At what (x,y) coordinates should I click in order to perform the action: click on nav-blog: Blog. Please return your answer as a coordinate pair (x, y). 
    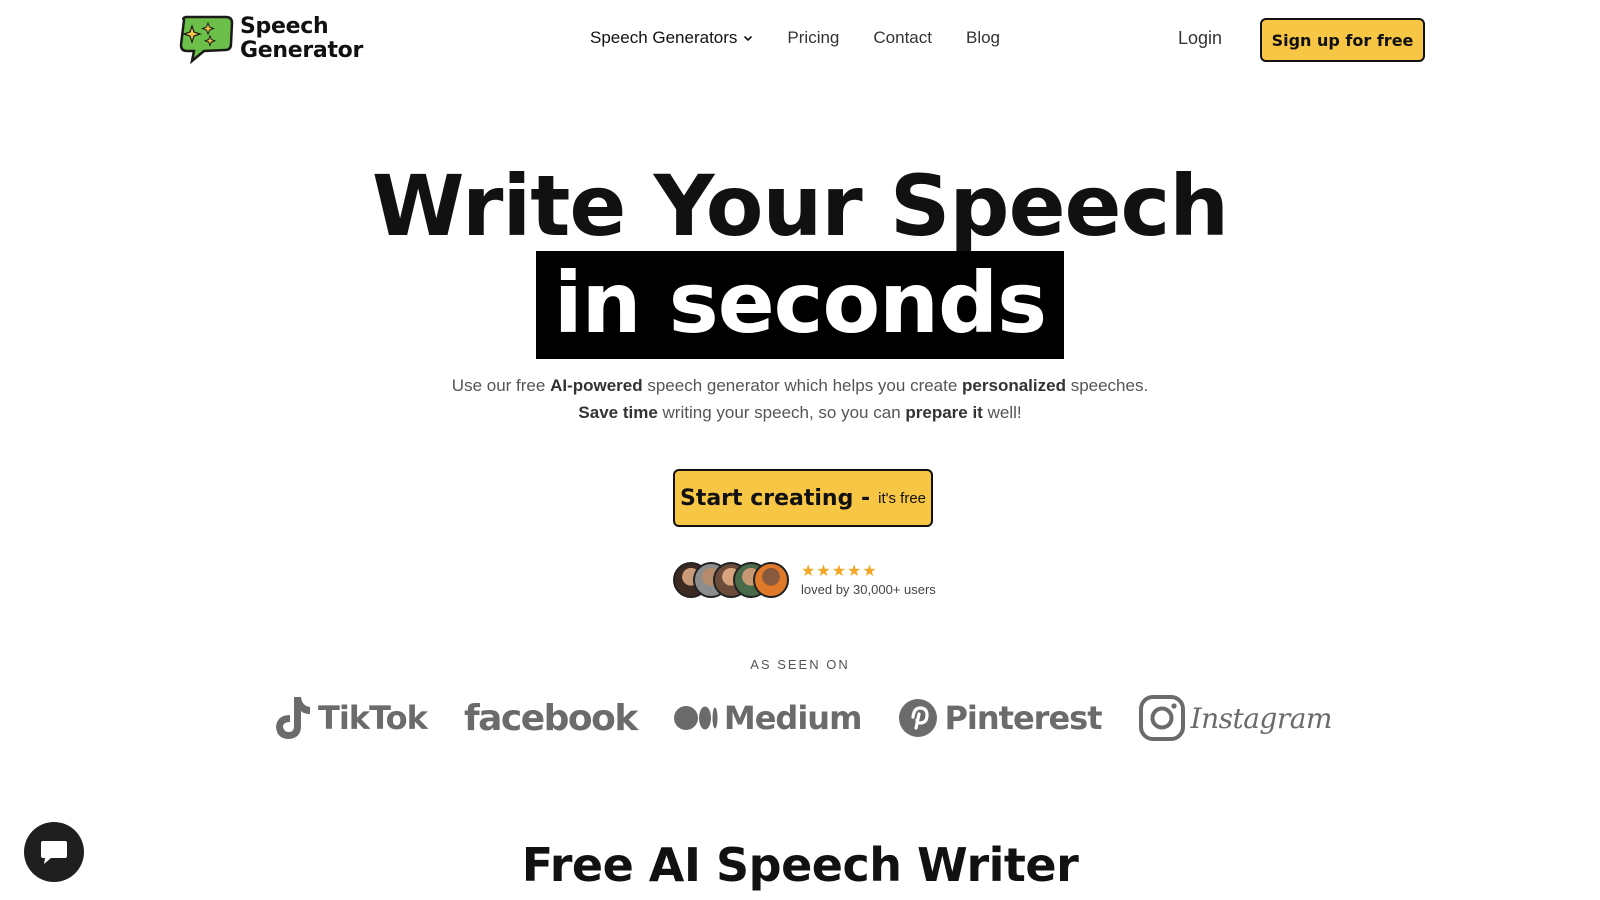
    Looking at the image, I should click on (983, 38).